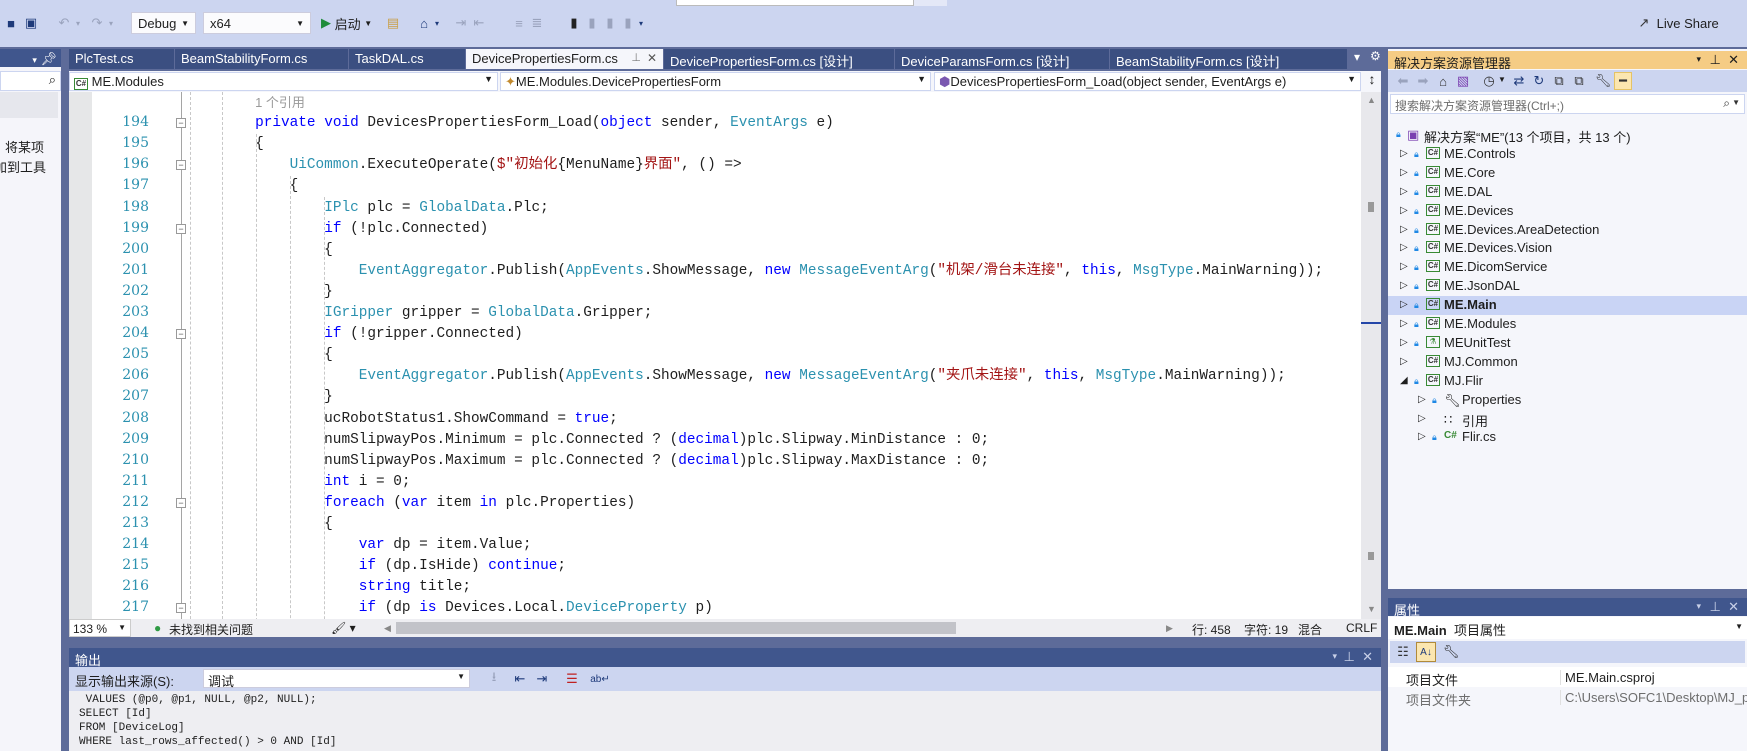 The width and height of the screenshot is (1747, 751). What do you see at coordinates (1567, 324) in the screenshot?
I see `tree-item: ▷ 🔒︎ C# ME.Modules` at bounding box center [1567, 324].